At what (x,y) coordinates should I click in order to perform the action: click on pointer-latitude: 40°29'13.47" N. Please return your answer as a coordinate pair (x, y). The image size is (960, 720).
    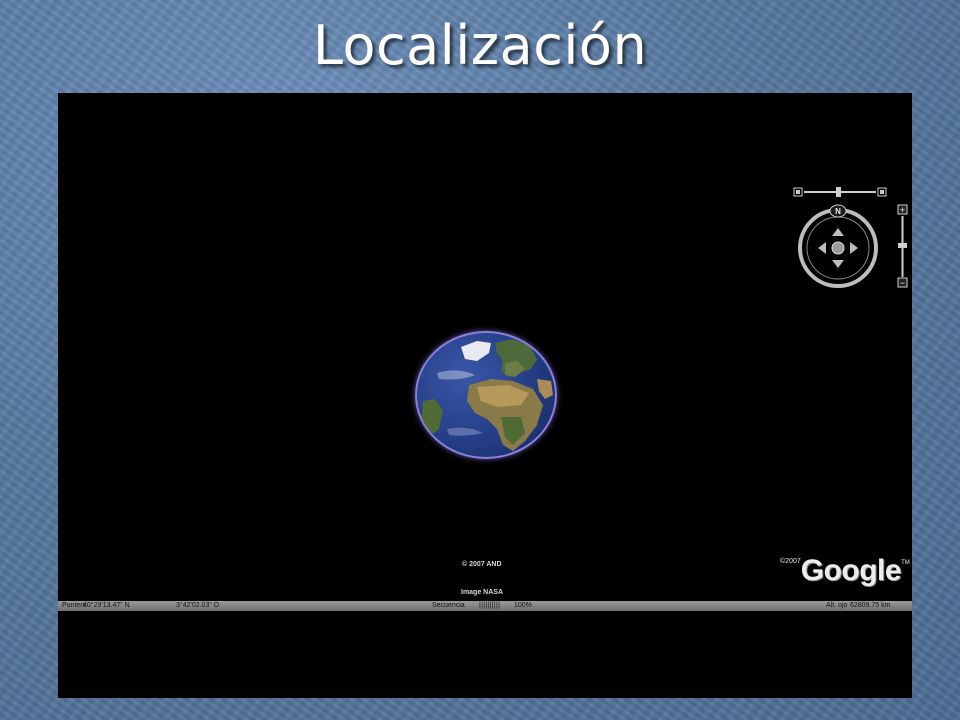
    Looking at the image, I should click on (106, 605).